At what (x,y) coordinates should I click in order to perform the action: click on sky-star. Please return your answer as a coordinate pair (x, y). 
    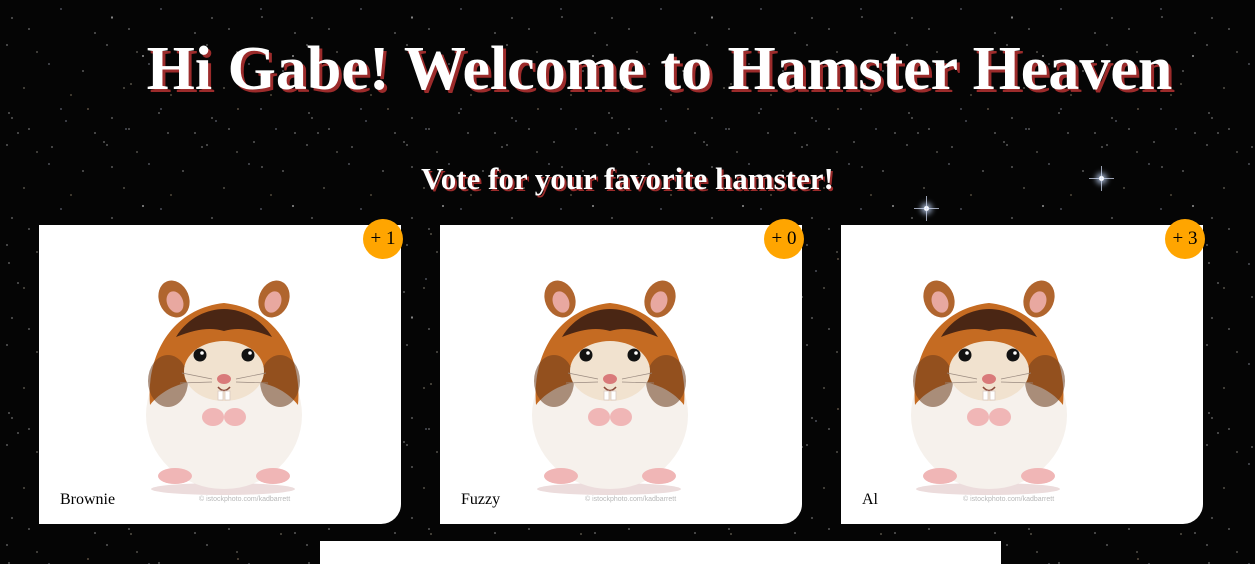
    Looking at the image, I should click on (926, 208).